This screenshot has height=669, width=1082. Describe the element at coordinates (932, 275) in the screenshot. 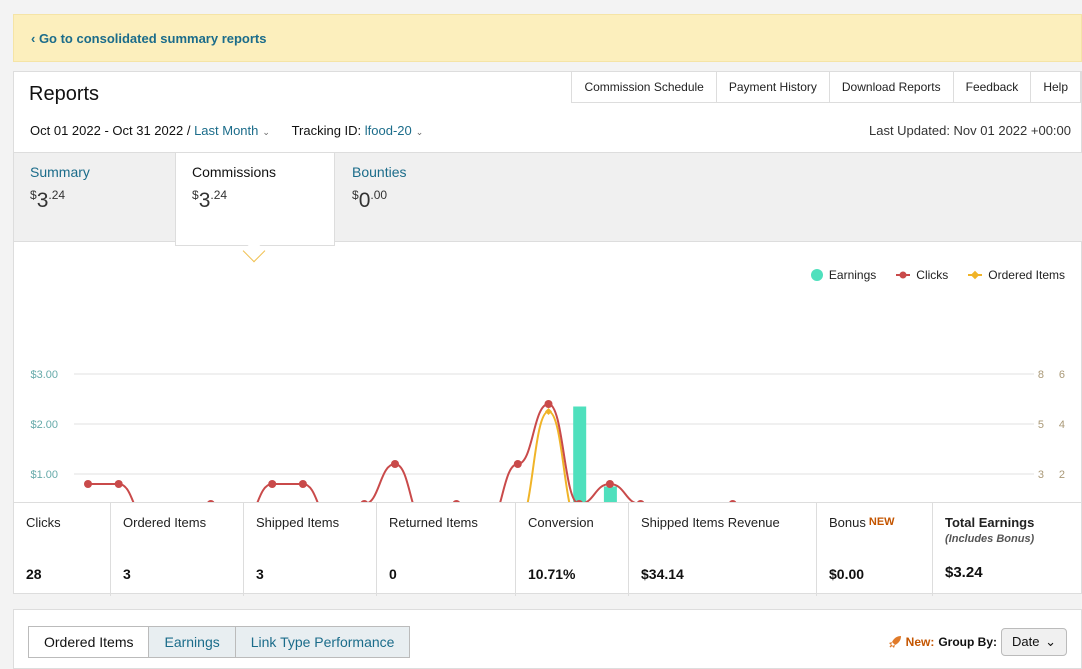

I see `legend-clicks-label: Clicks` at that location.